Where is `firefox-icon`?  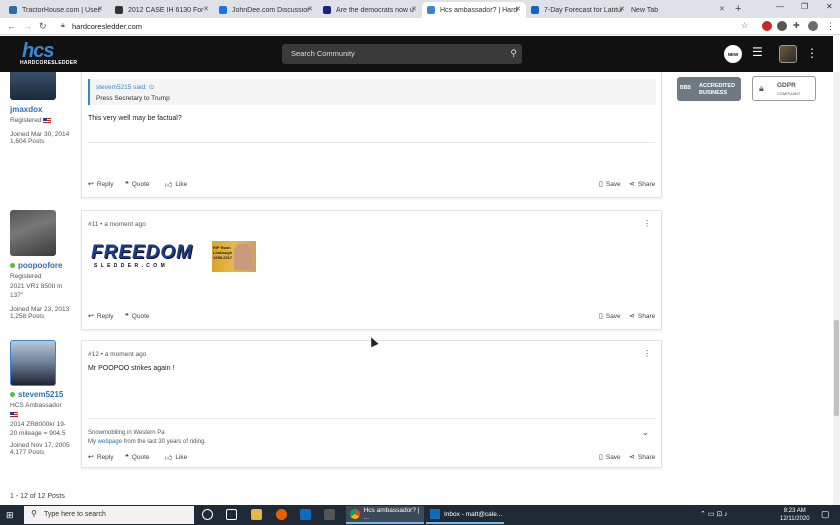
firefox-icon is located at coordinates (281, 514).